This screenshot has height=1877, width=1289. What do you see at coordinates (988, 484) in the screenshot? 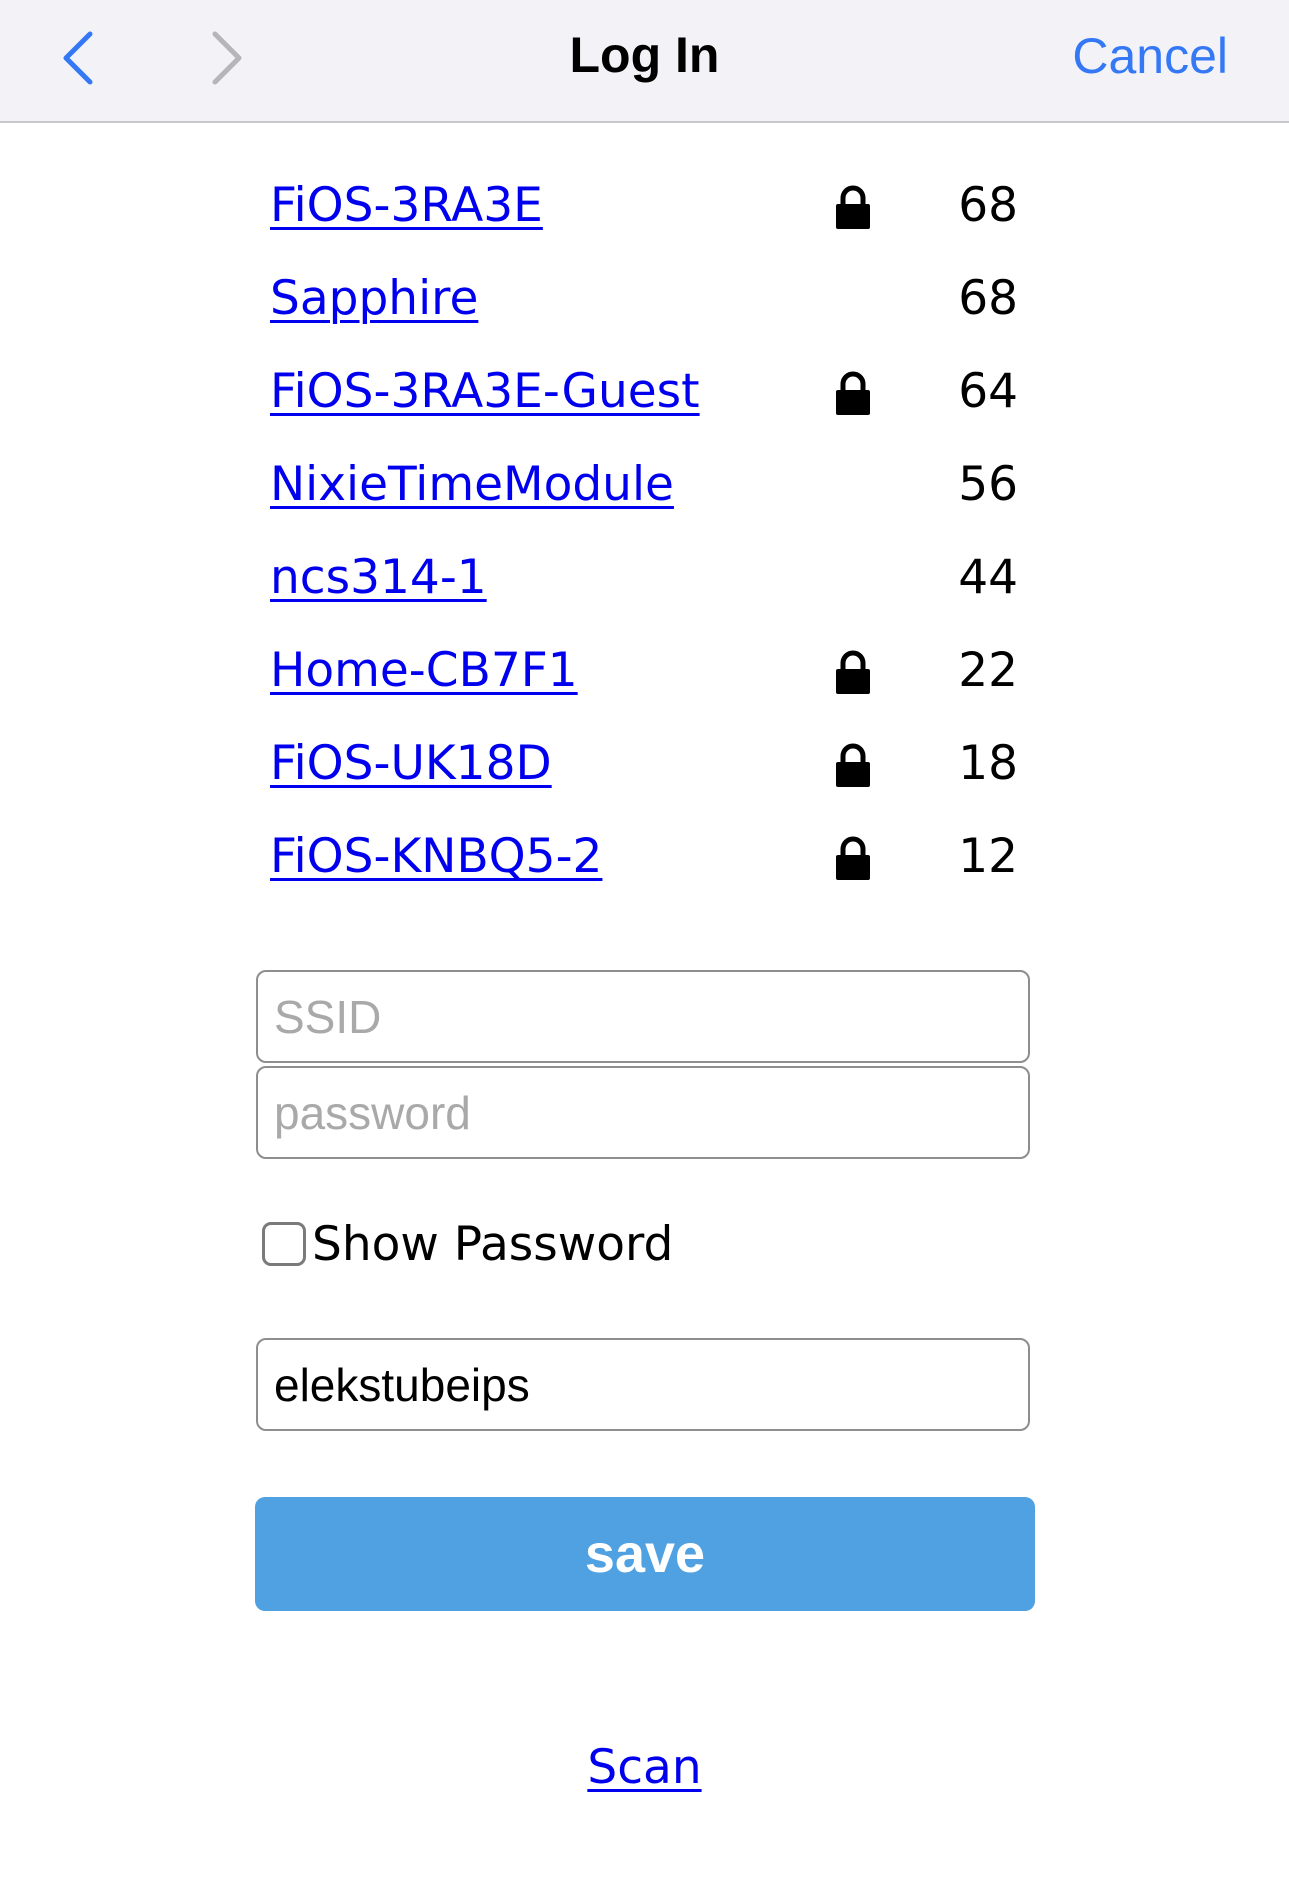
I see `wifi-signal-strength: 56` at bounding box center [988, 484].